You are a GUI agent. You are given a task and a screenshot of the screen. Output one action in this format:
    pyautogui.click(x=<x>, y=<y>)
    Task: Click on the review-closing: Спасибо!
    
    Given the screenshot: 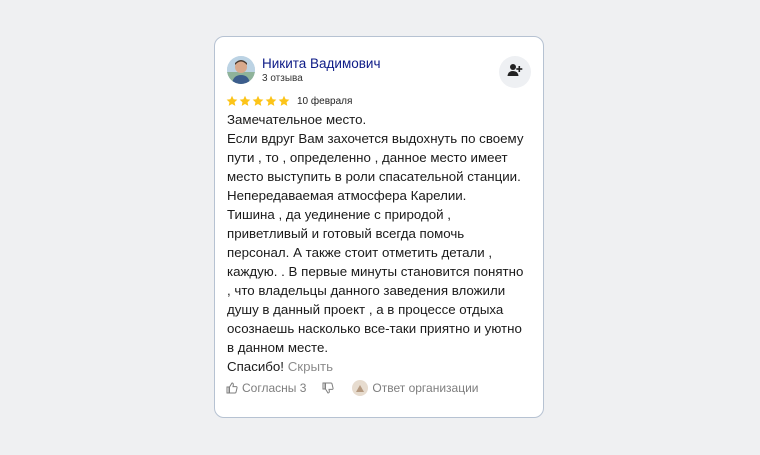 What is the action you would take?
    pyautogui.click(x=255, y=366)
    